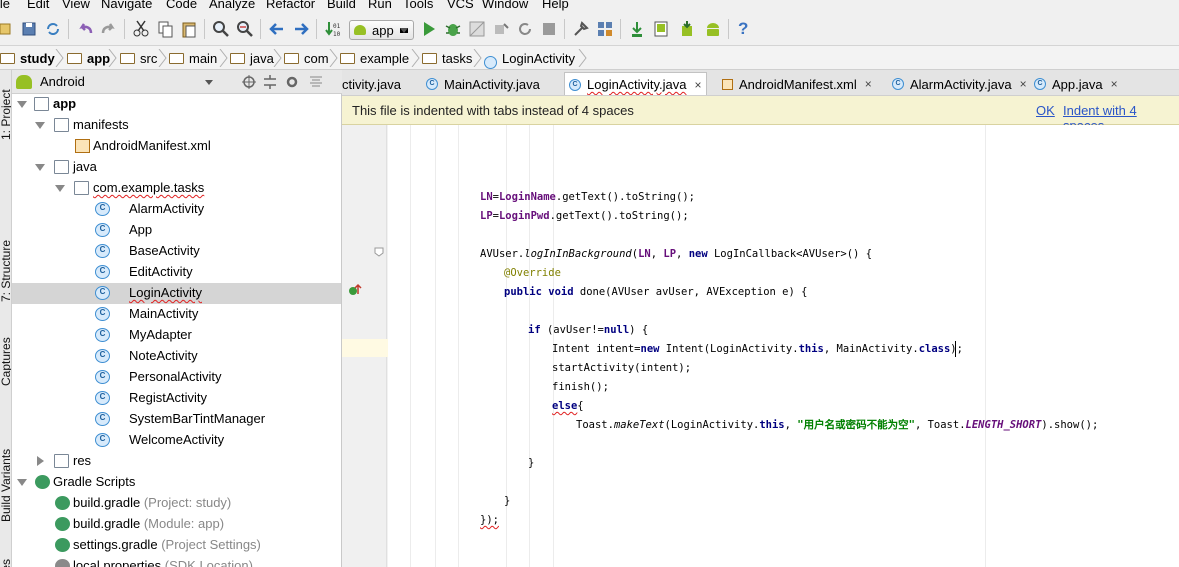 The image size is (1179, 567). I want to click on tree-item-class: C App, so click(176, 230).